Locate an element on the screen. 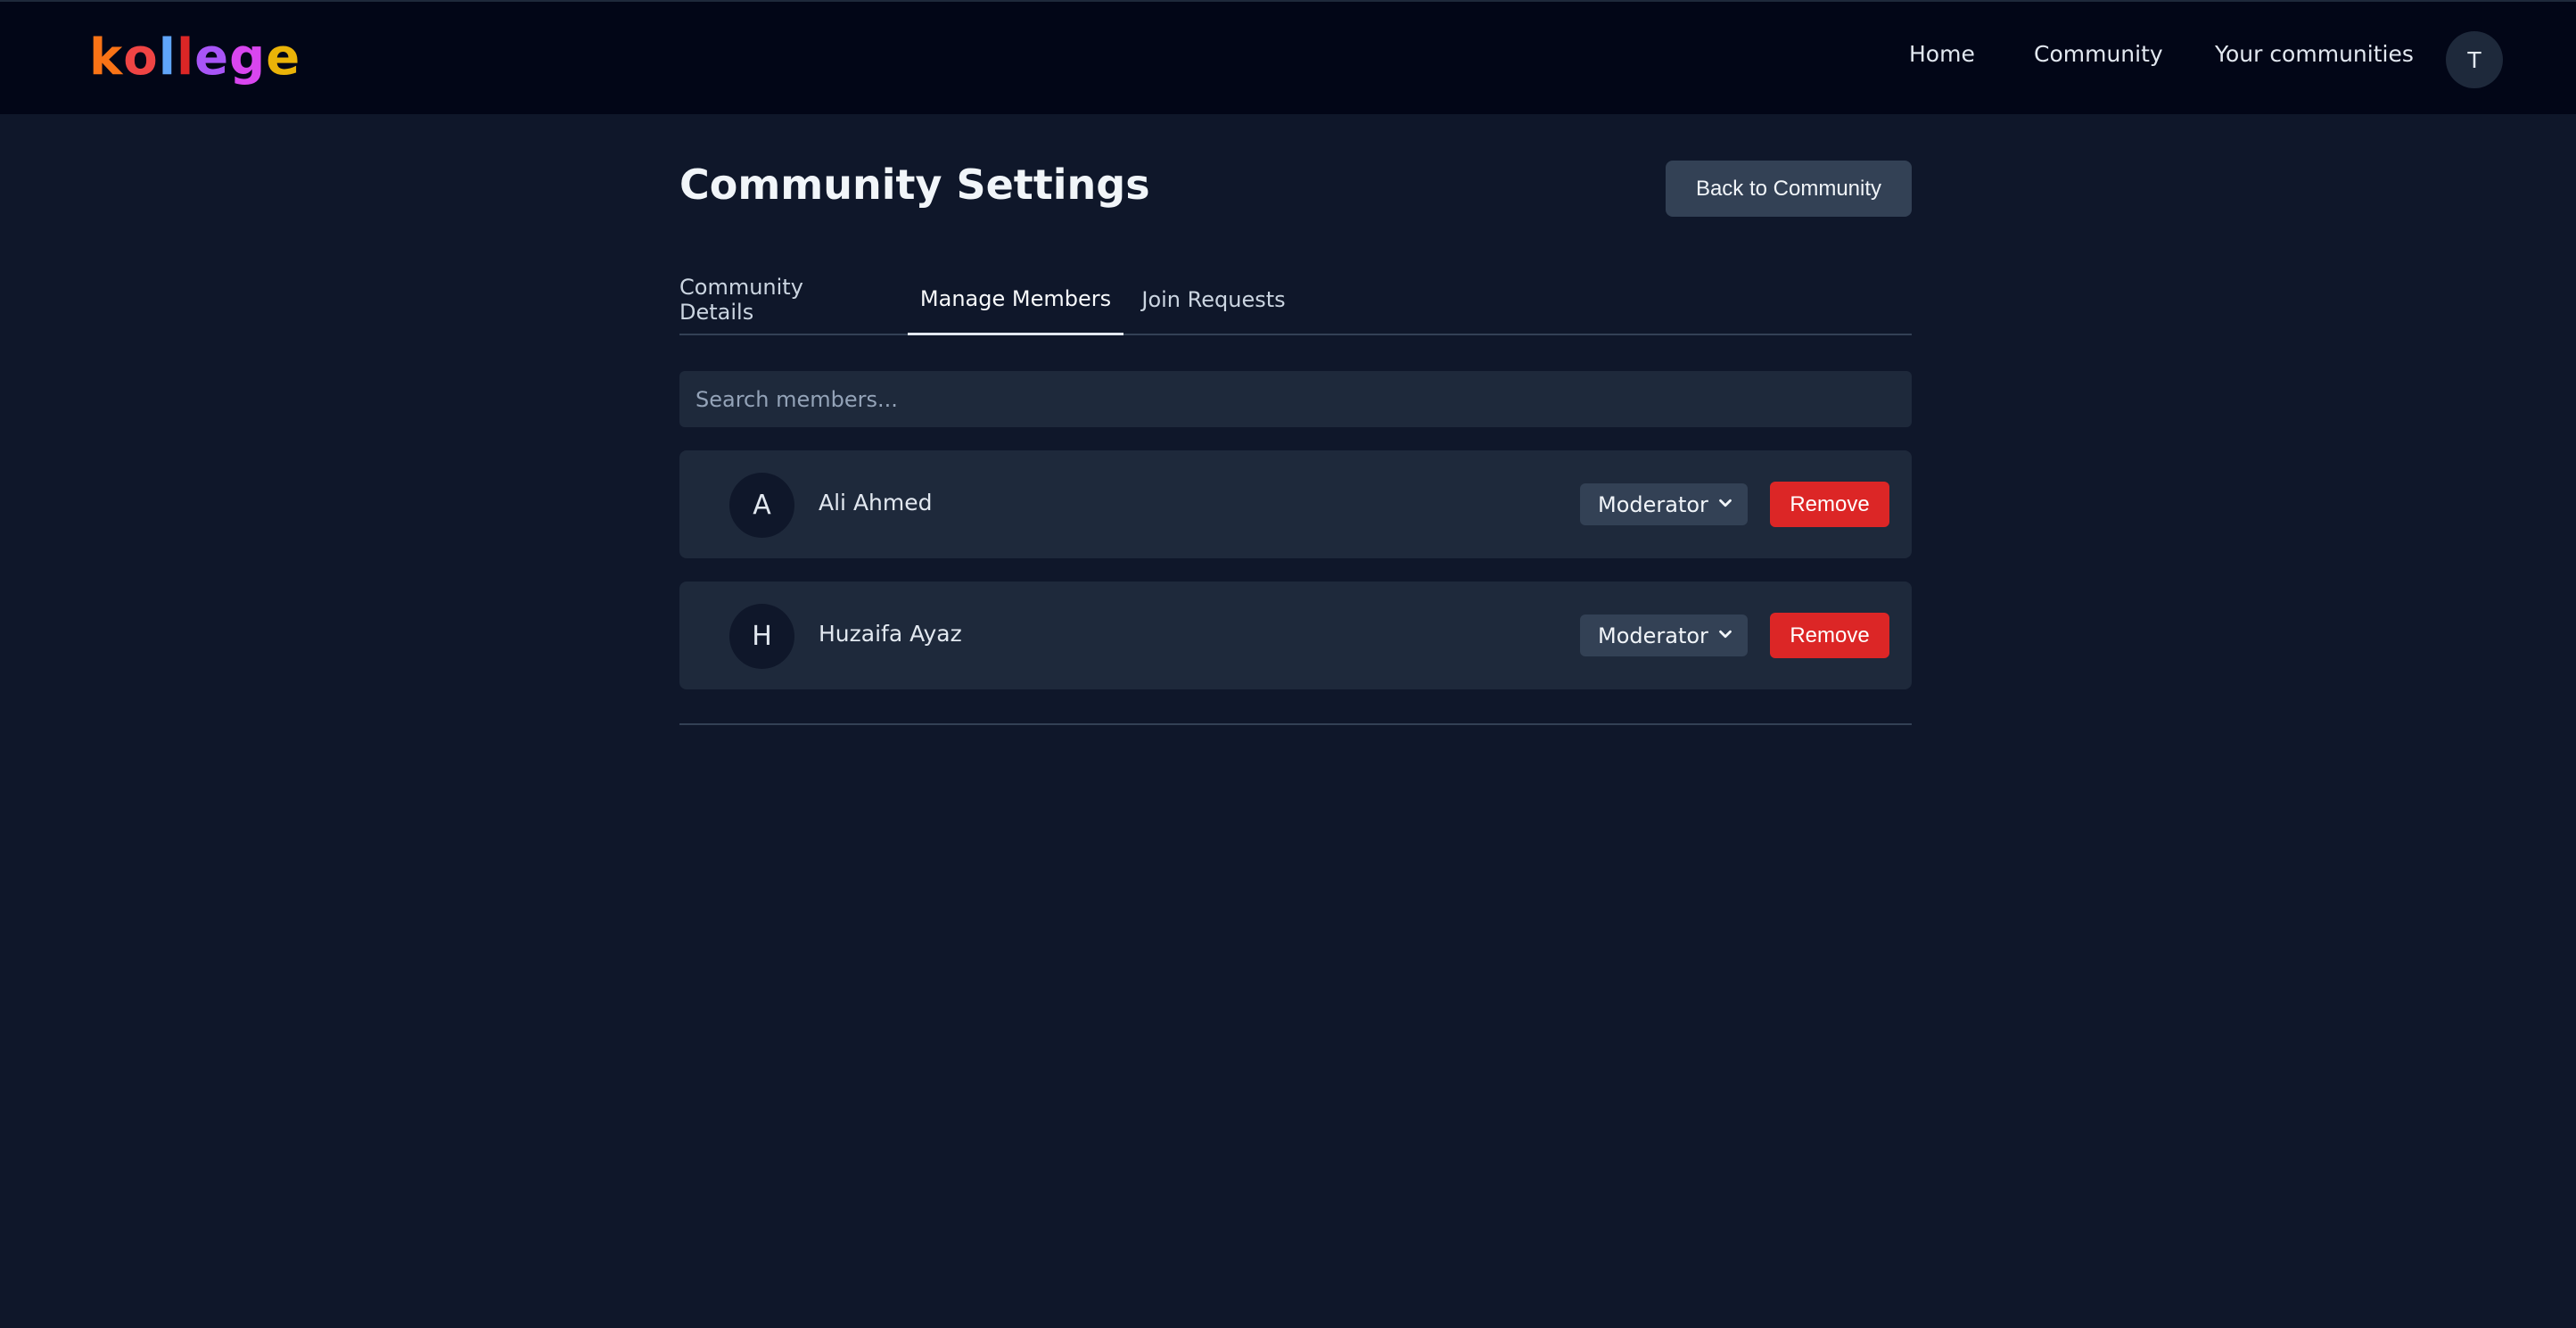 The image size is (2576, 1328). kollege-logo: kollege is located at coordinates (194, 58).